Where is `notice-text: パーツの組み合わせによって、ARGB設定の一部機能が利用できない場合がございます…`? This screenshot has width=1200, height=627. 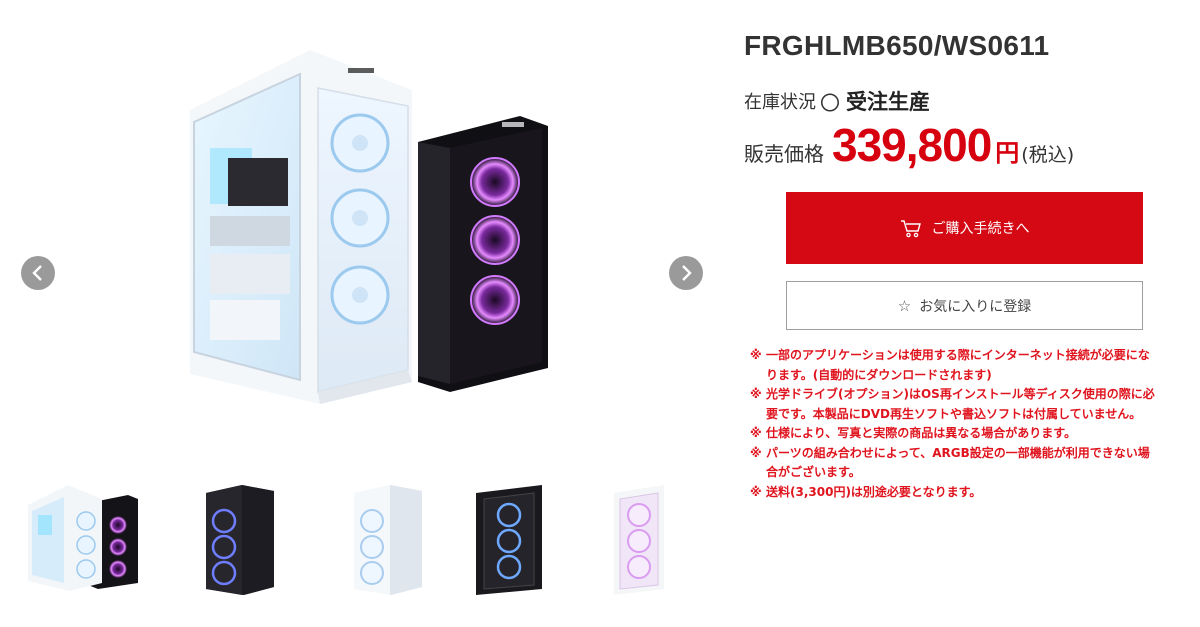 notice-text: パーツの組み合わせによって、ARGB設定の一部機能が利用できない場合がございます… is located at coordinates (958, 462).